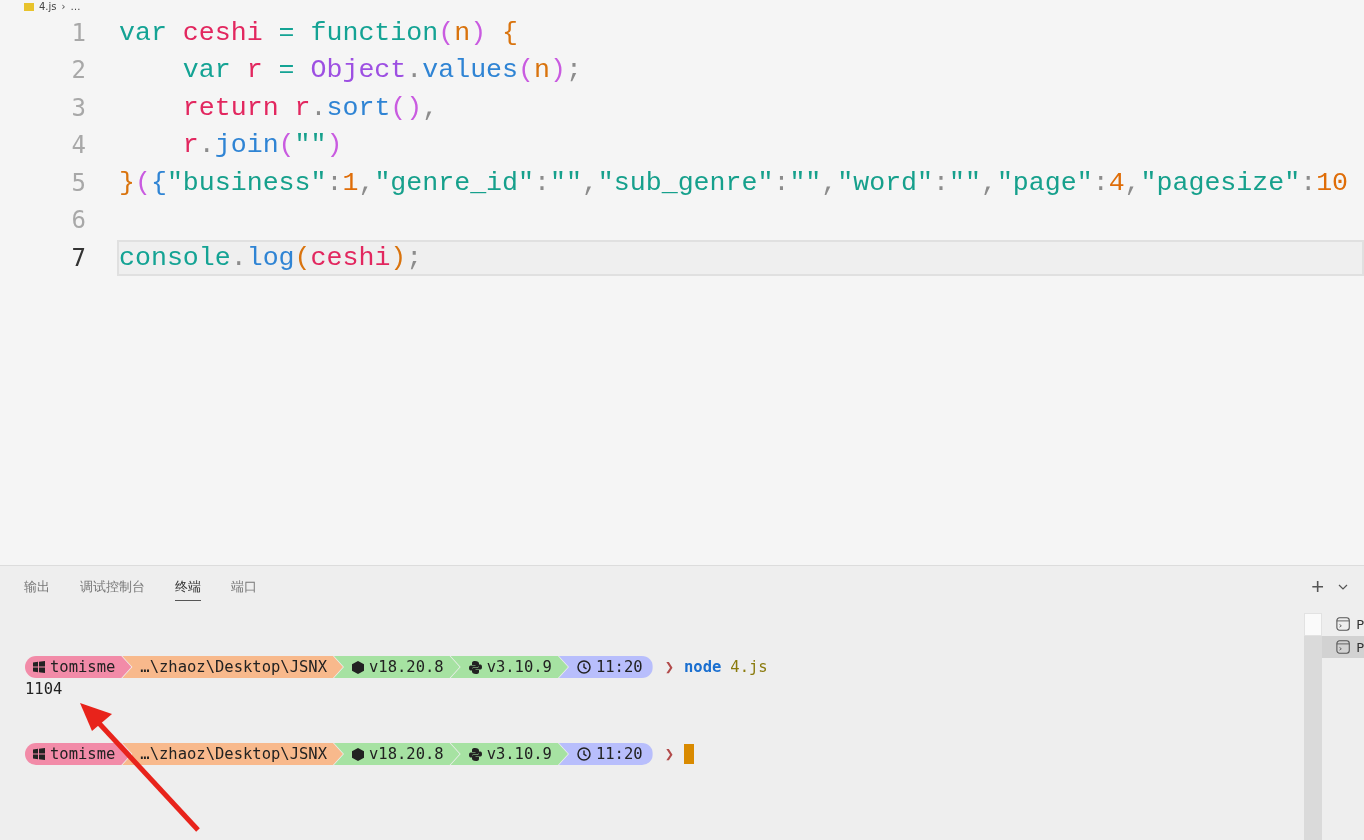 The height and width of the screenshot is (840, 1364). Describe the element at coordinates (78, 107) in the screenshot. I see `line-number: 3` at that location.